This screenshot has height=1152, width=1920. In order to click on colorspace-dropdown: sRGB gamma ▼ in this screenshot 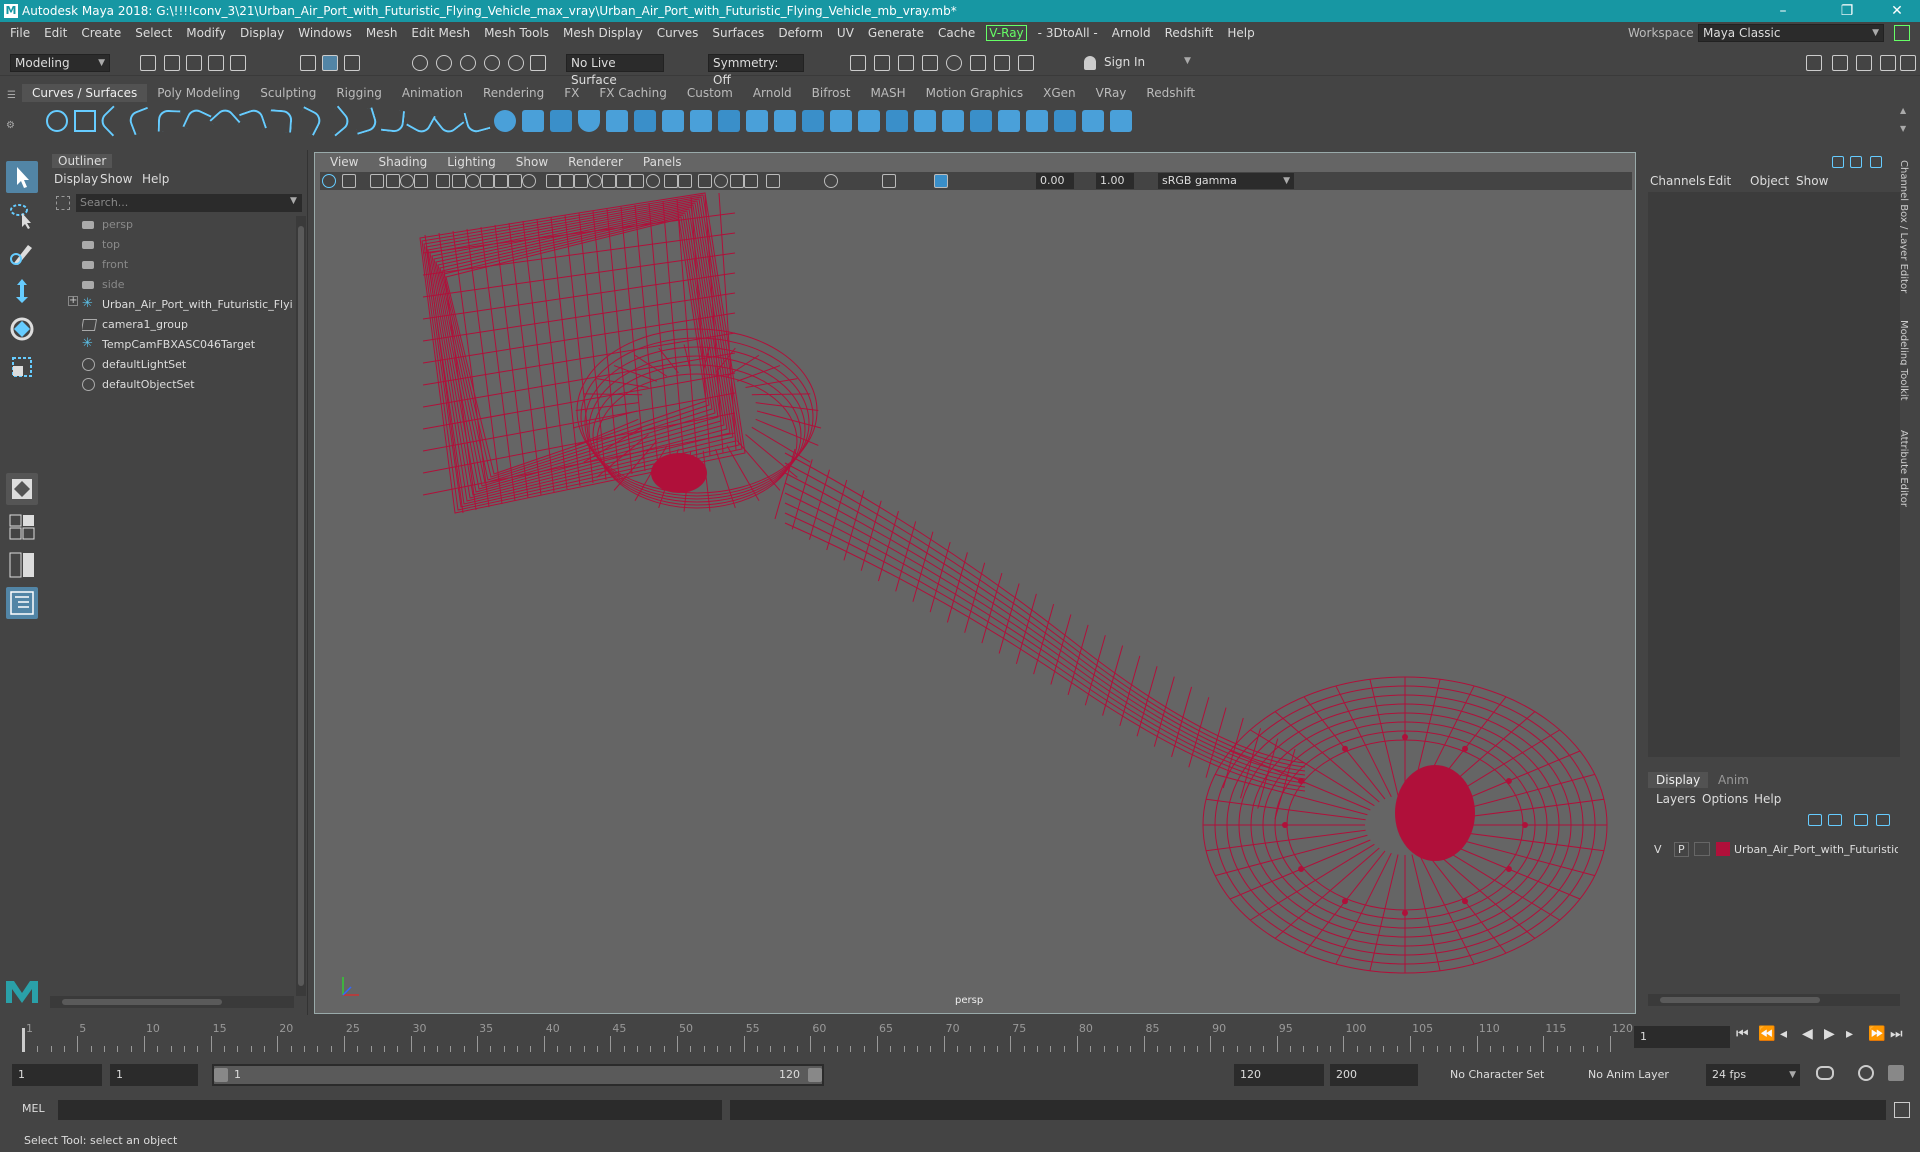, I will do `click(1226, 181)`.